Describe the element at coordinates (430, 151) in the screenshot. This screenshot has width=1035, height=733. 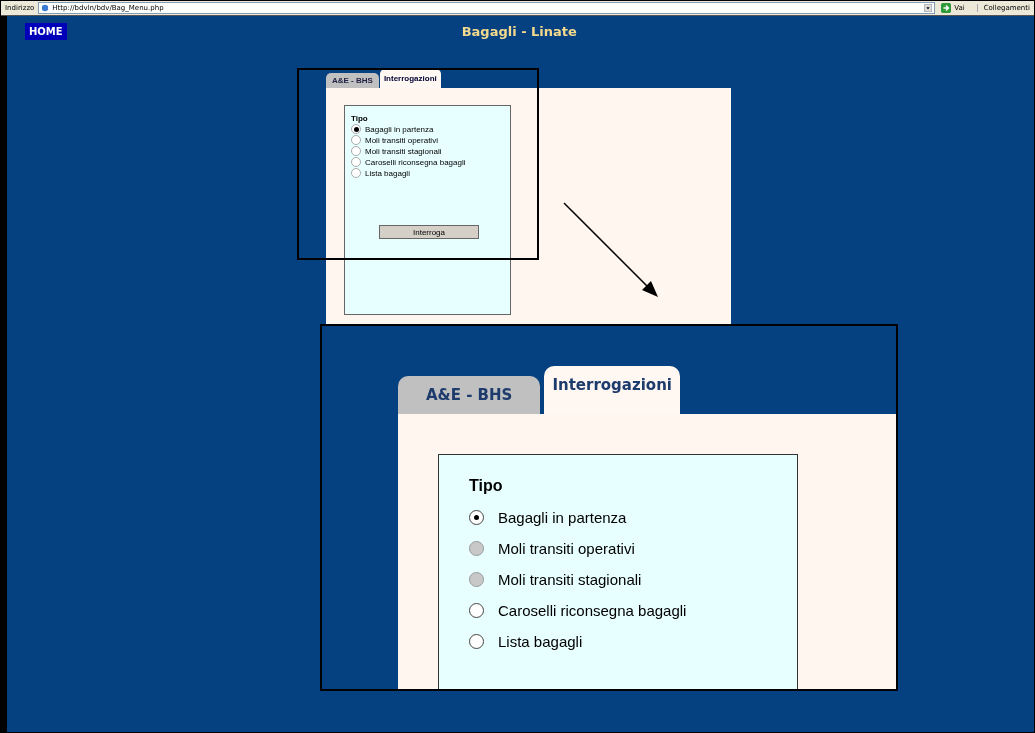
I see `radio-option: Moli transiti stagionali` at that location.